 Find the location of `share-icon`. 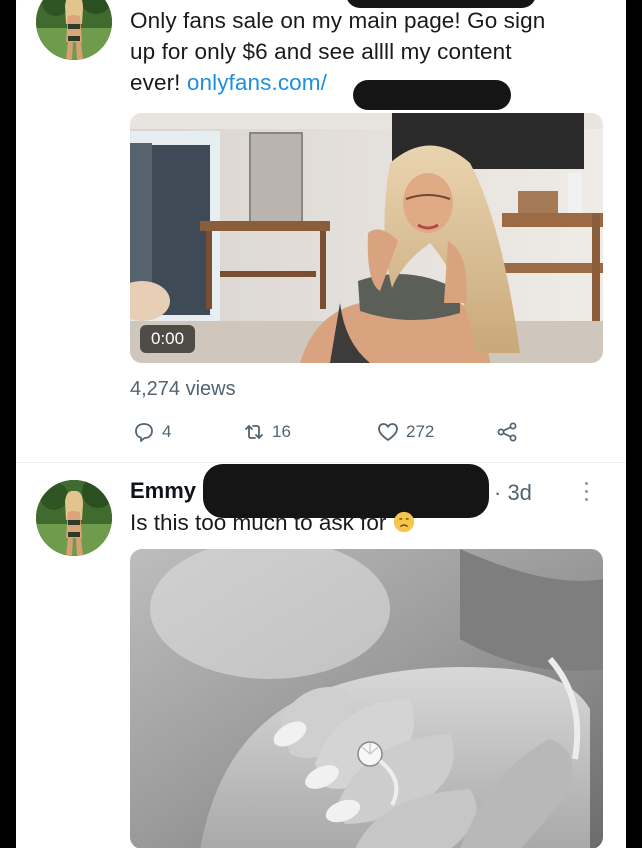

share-icon is located at coordinates (507, 432).